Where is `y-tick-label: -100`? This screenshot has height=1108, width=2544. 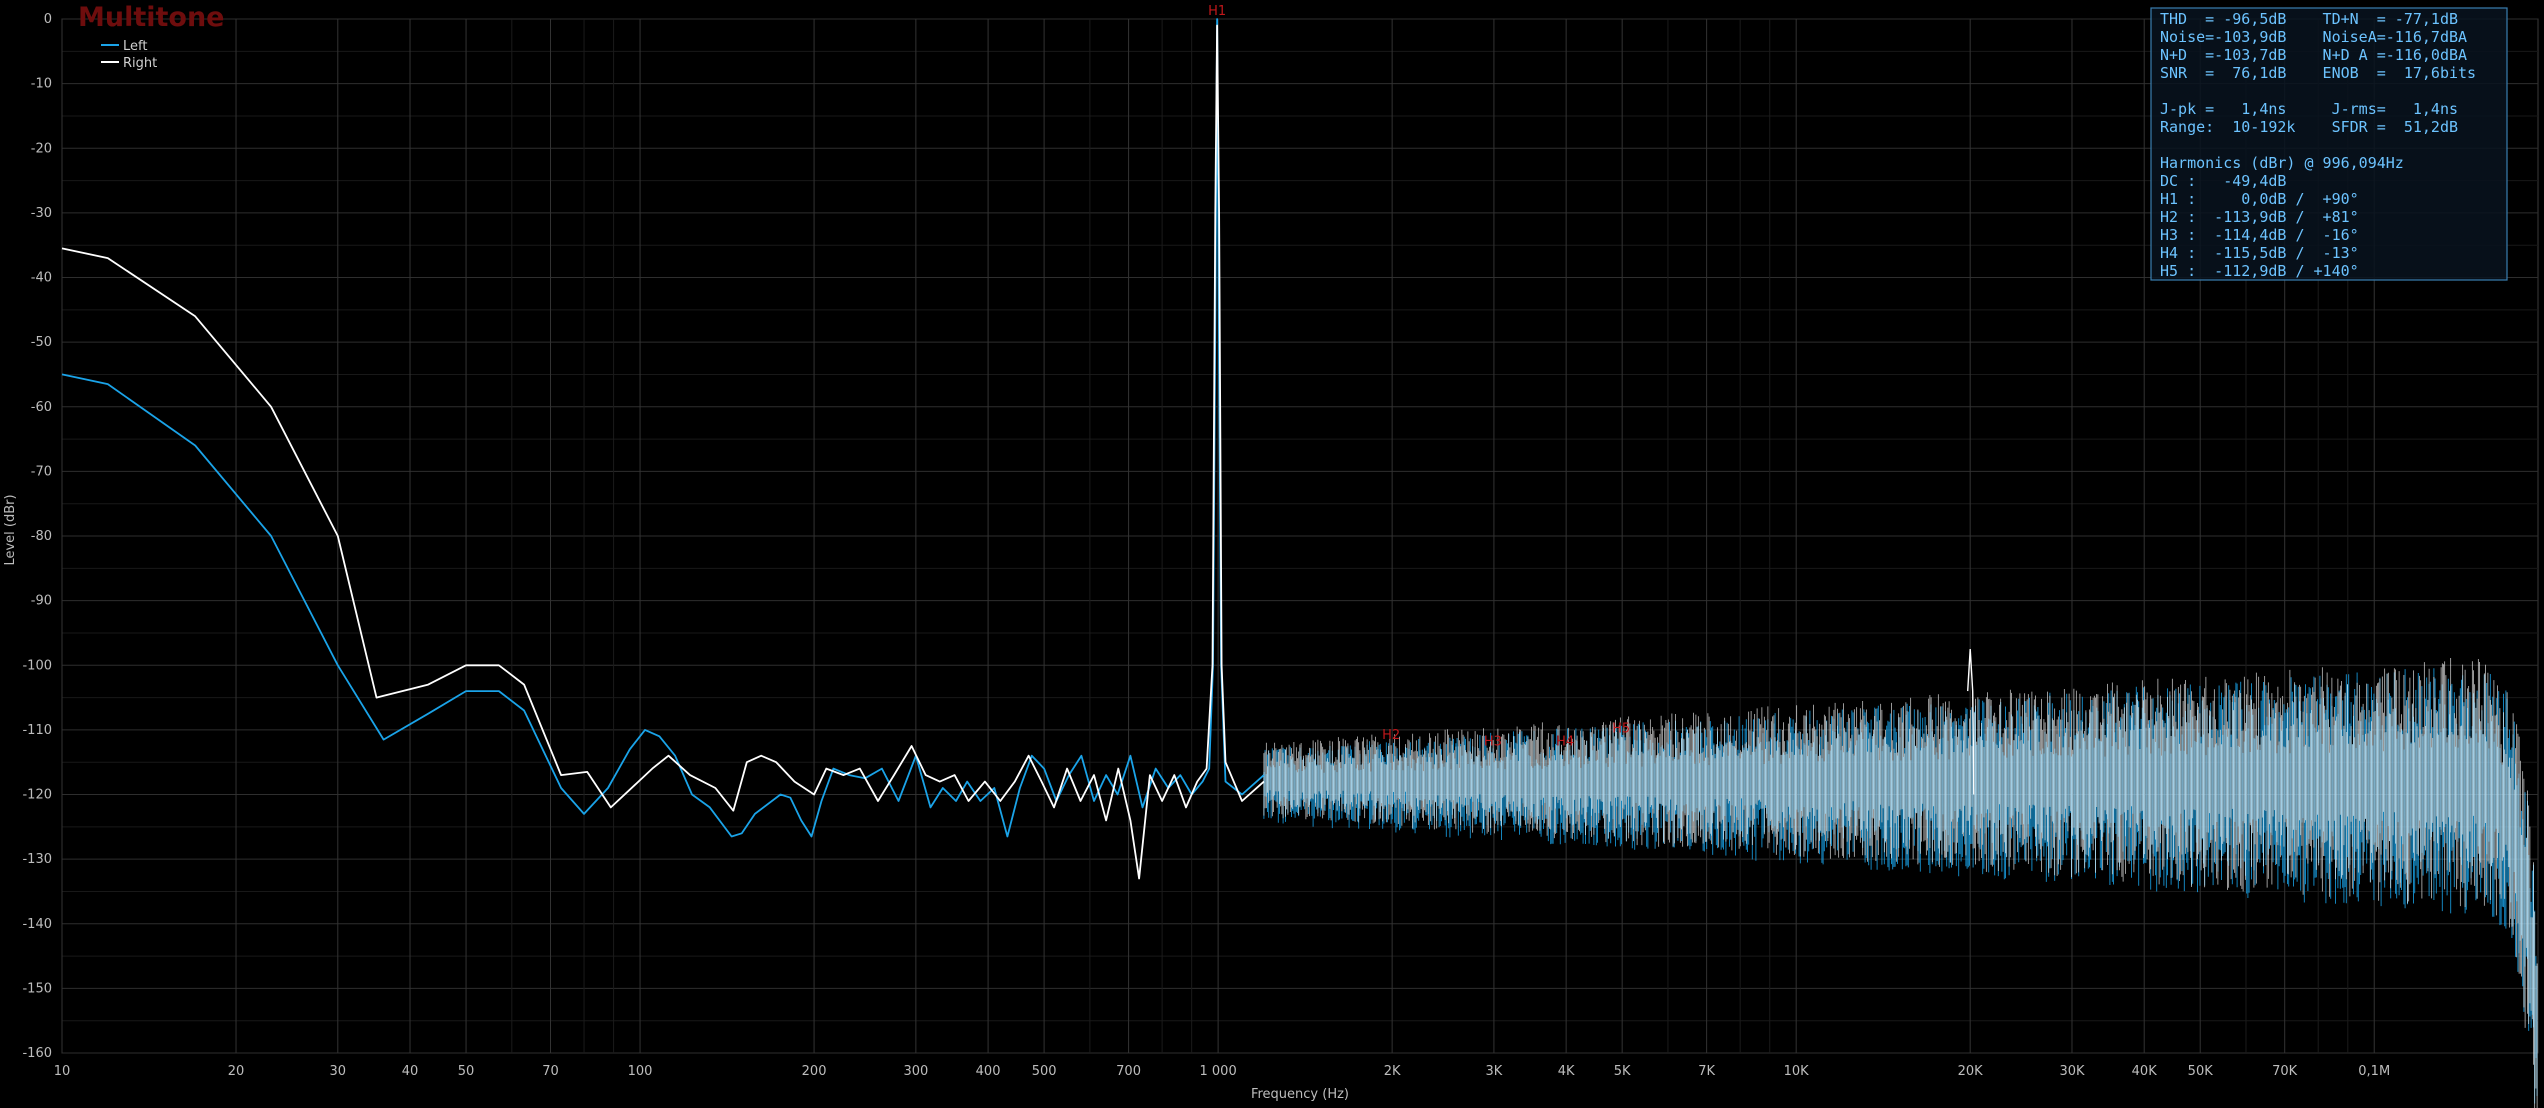 y-tick-label: -100 is located at coordinates (37, 665).